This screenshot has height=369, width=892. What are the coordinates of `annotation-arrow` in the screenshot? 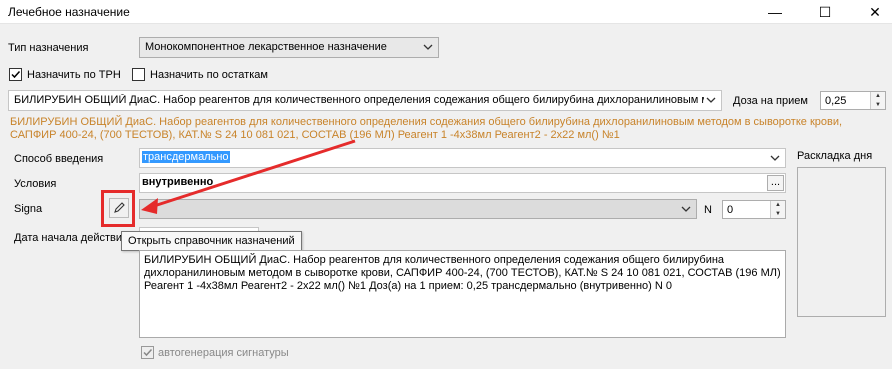 It's located at (248, 176).